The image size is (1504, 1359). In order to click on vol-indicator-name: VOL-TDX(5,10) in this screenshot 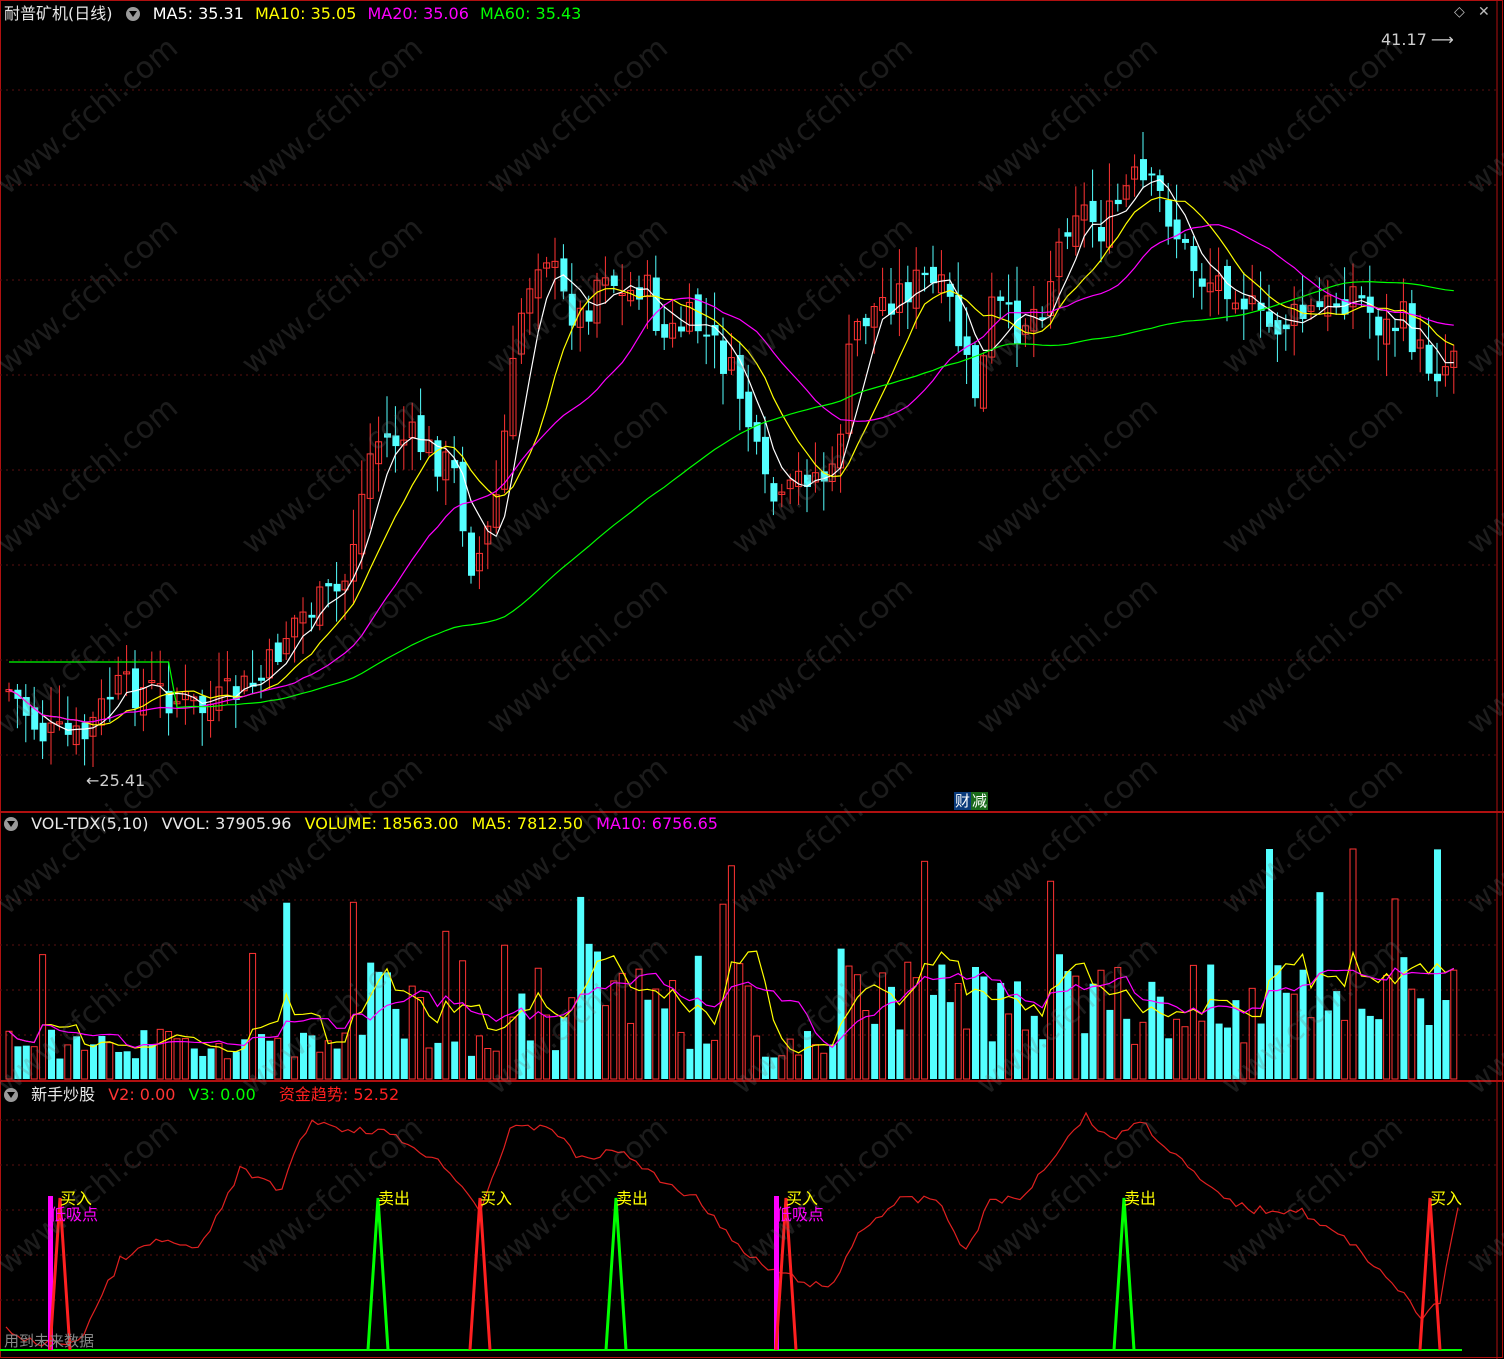, I will do `click(89, 823)`.